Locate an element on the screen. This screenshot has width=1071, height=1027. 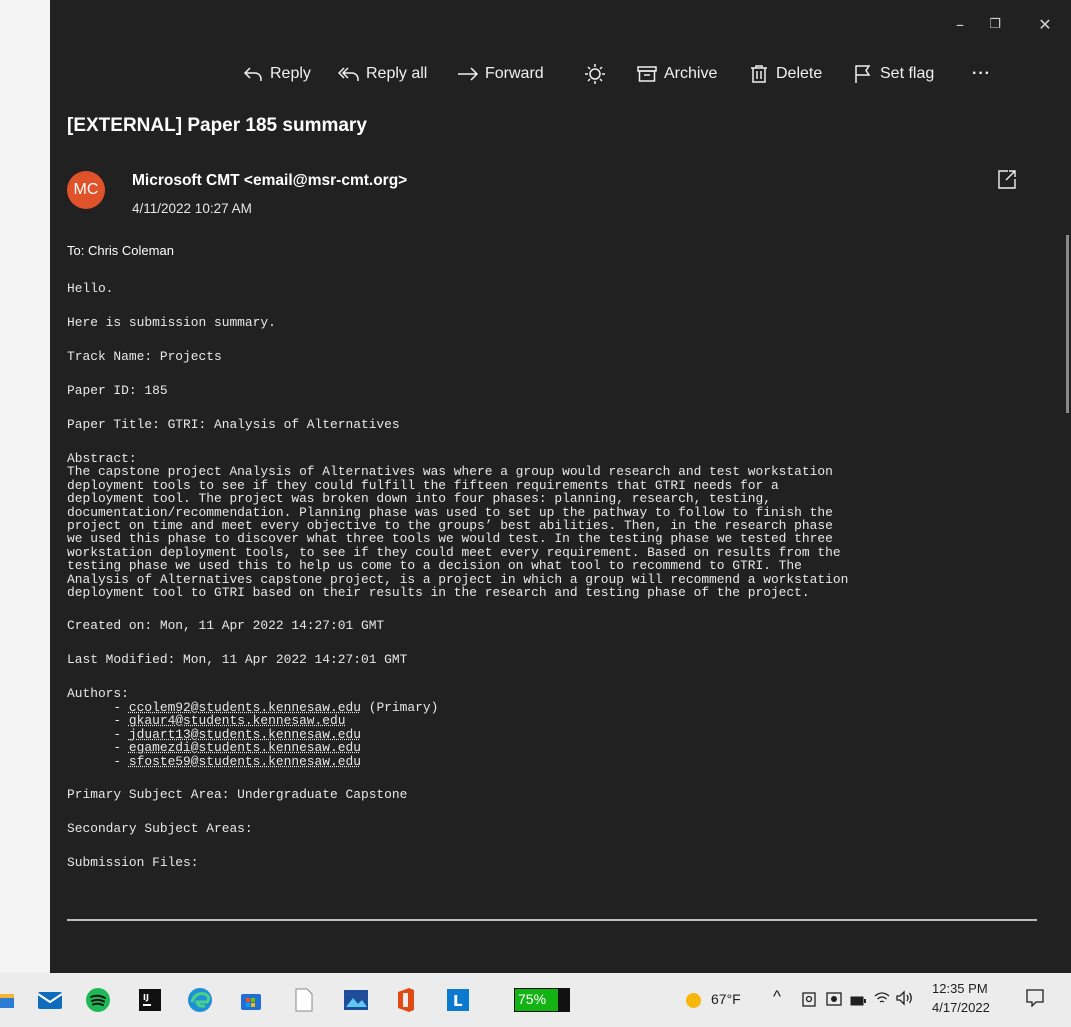
horizontal-scrollbar is located at coordinates (552, 920).